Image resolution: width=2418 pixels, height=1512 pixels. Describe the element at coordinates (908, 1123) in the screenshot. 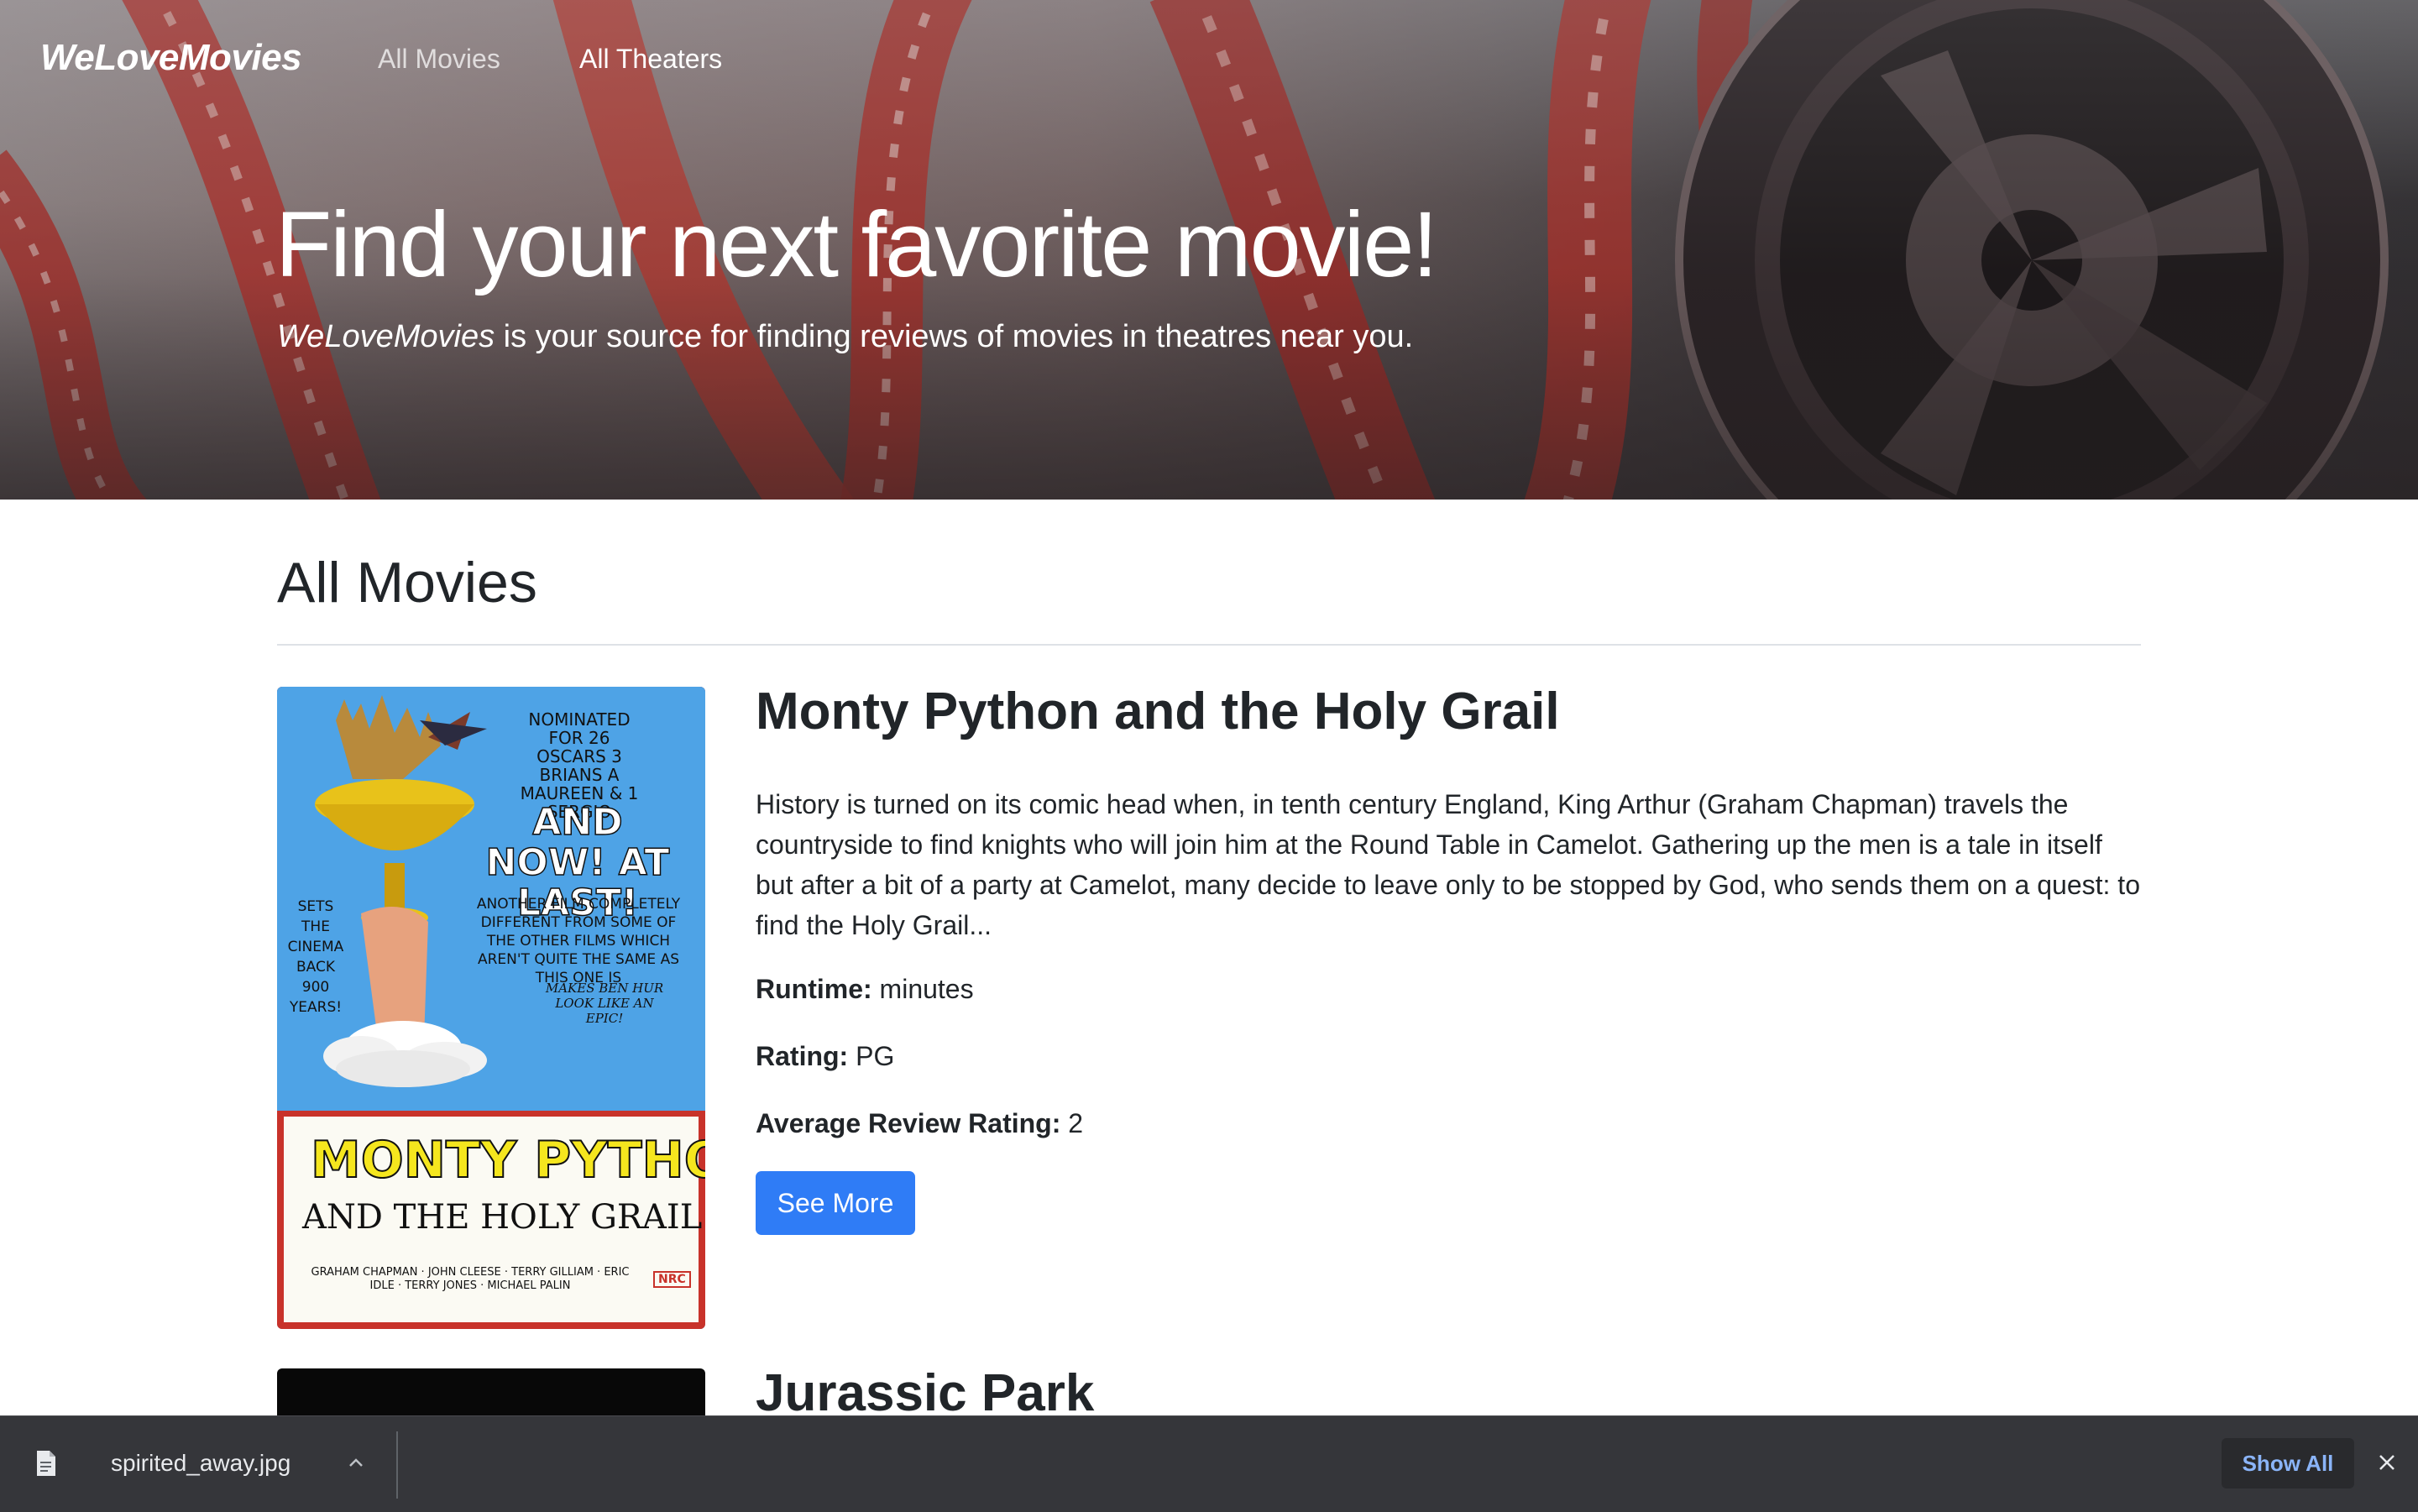

I see `average-review-label: Average Review Rating:` at that location.